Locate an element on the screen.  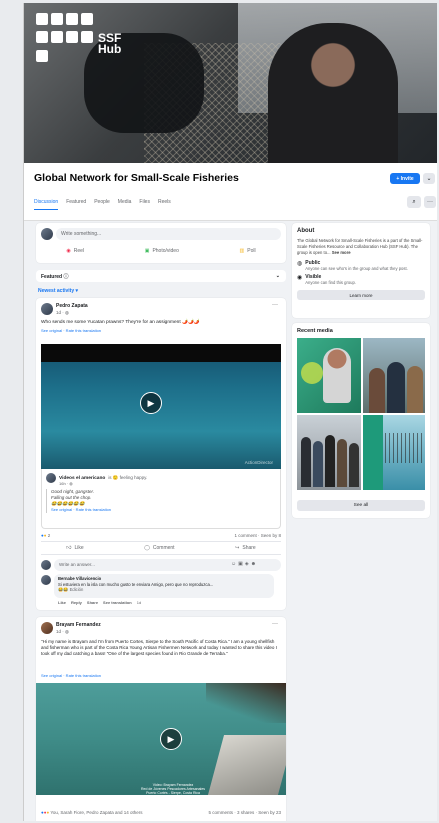
info-icon: ⓘ is located at coordinates (66, 277).